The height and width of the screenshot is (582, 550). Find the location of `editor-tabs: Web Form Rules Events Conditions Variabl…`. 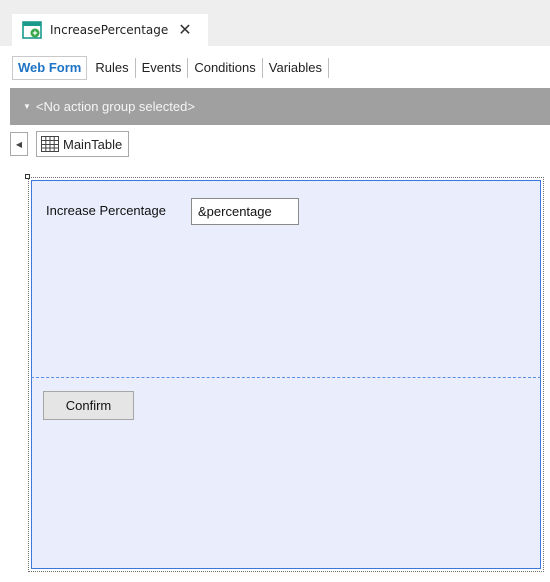

editor-tabs: Web Form Rules Events Conditions Variabl… is located at coordinates (170, 68).